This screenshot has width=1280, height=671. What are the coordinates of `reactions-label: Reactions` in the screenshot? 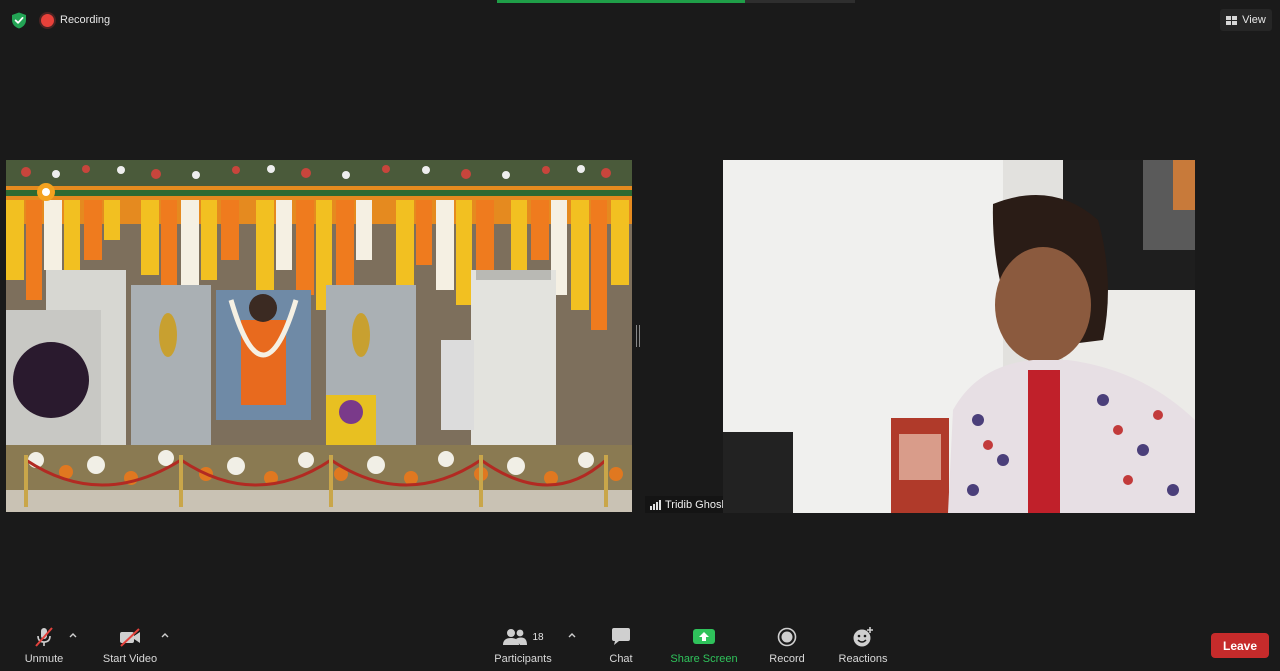 It's located at (863, 659).